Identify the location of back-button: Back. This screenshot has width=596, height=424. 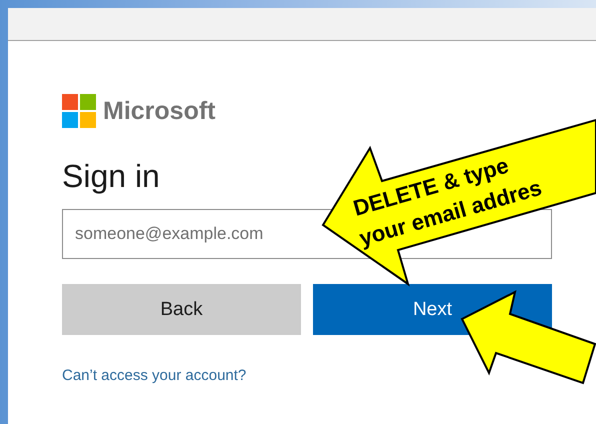
(181, 309).